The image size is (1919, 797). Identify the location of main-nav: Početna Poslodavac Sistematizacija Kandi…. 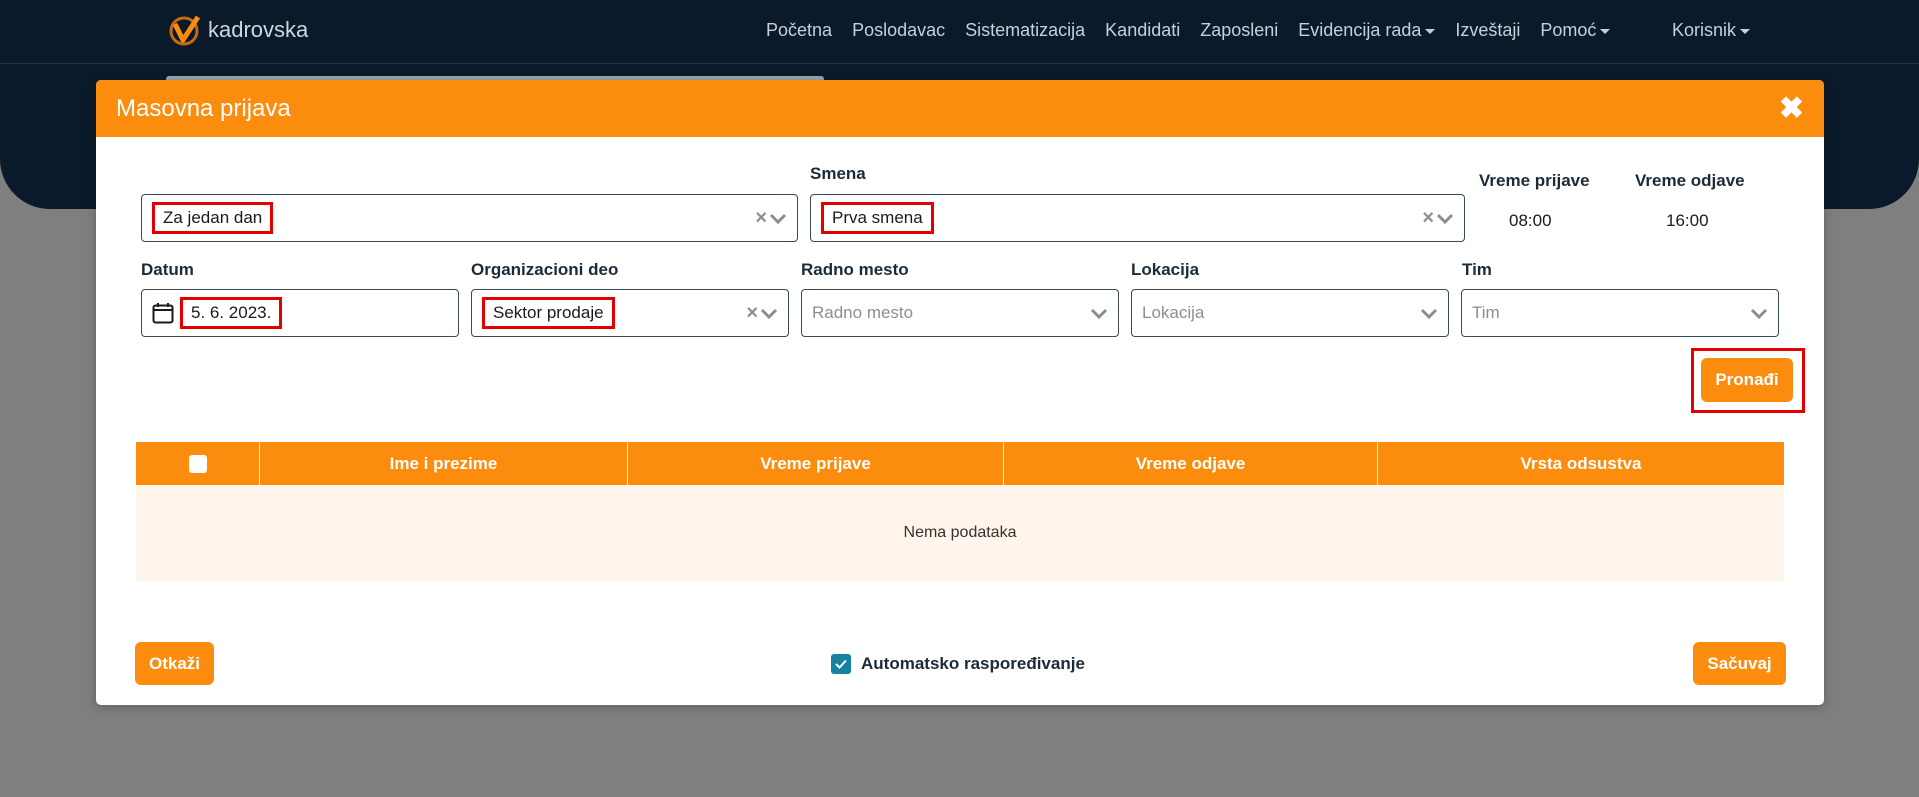
(1198, 30).